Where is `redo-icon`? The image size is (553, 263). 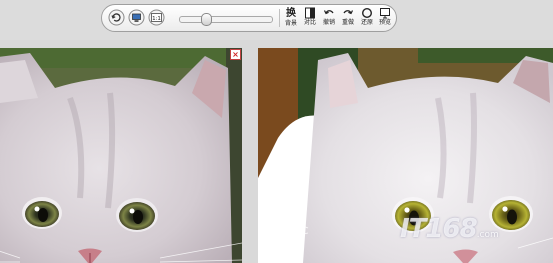 redo-icon is located at coordinates (348, 13).